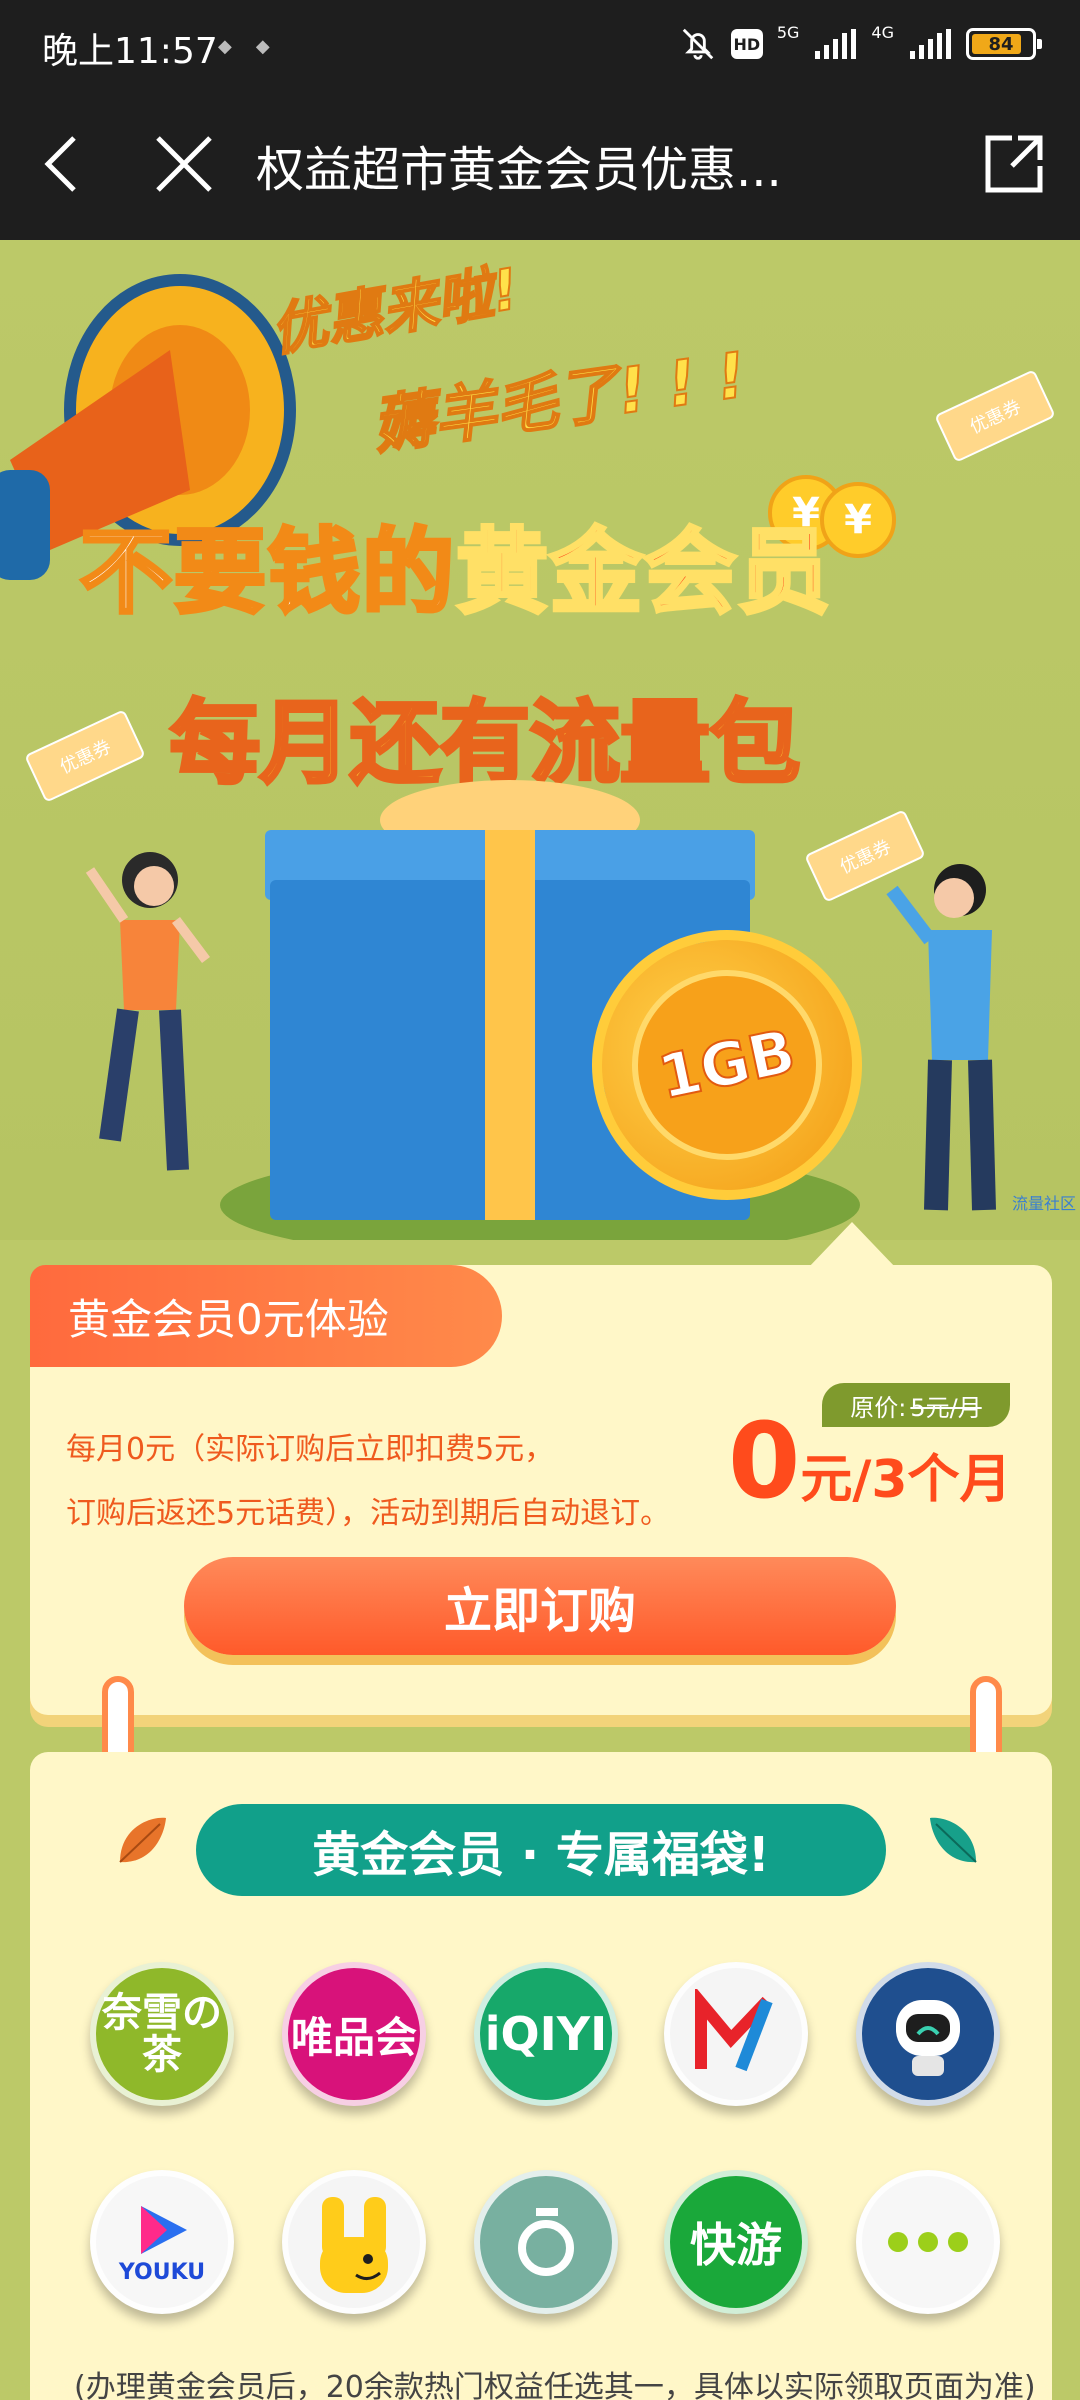 This screenshot has height=2400, width=1080. Describe the element at coordinates (555, 2385) in the screenshot. I see `benefits-footnote: (办理黄金会员后，20余款热门权益任选其一，具体以实际领取页面为准)` at that location.